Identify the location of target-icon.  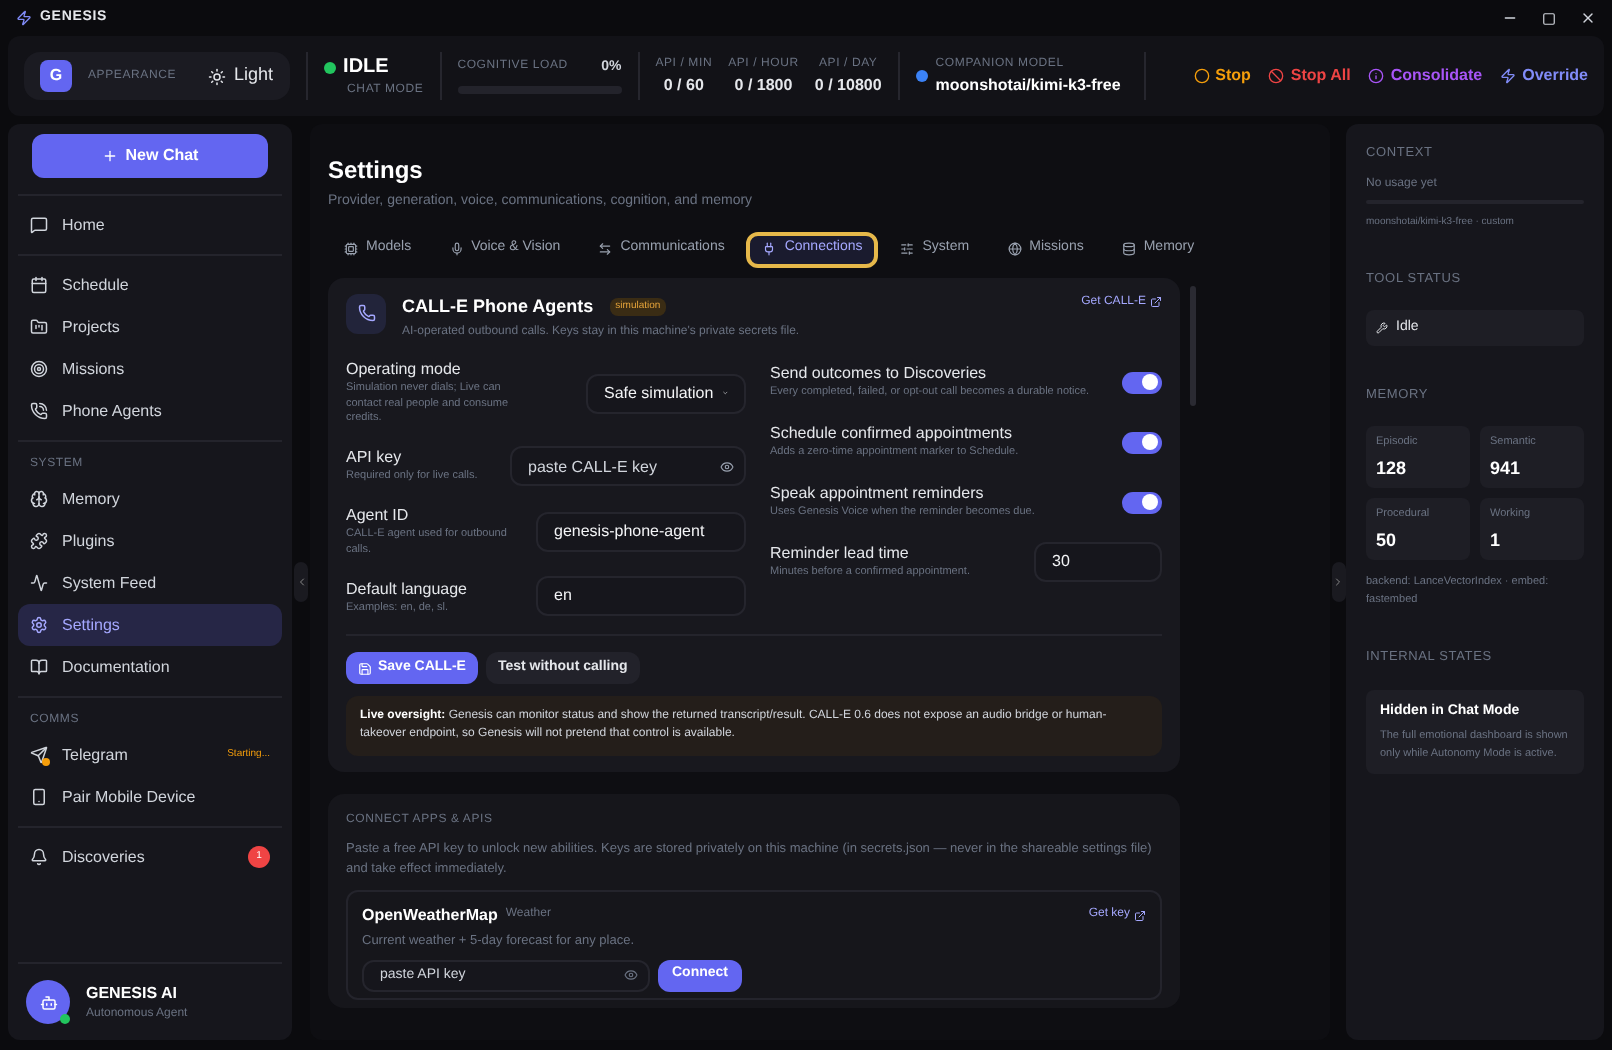
(39, 369).